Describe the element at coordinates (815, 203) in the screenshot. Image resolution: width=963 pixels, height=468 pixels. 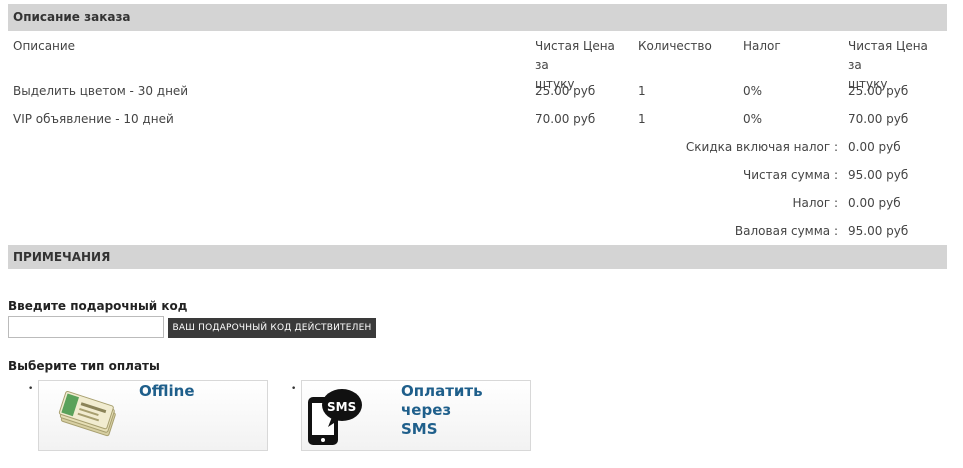
I see `summary-tax-label: Налог :` at that location.